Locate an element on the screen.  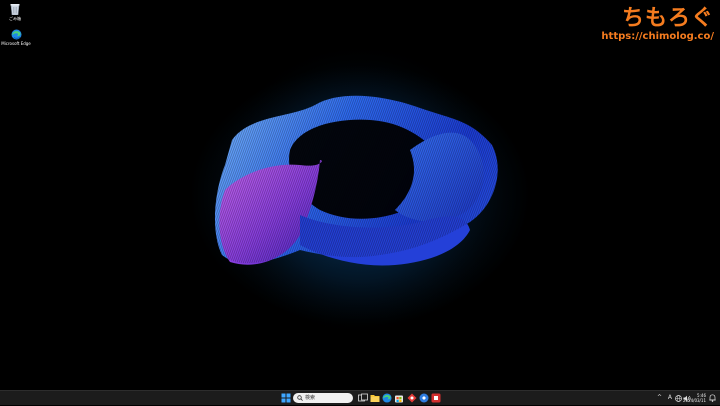
edge-label: Microsoft Edge is located at coordinates (16, 43).